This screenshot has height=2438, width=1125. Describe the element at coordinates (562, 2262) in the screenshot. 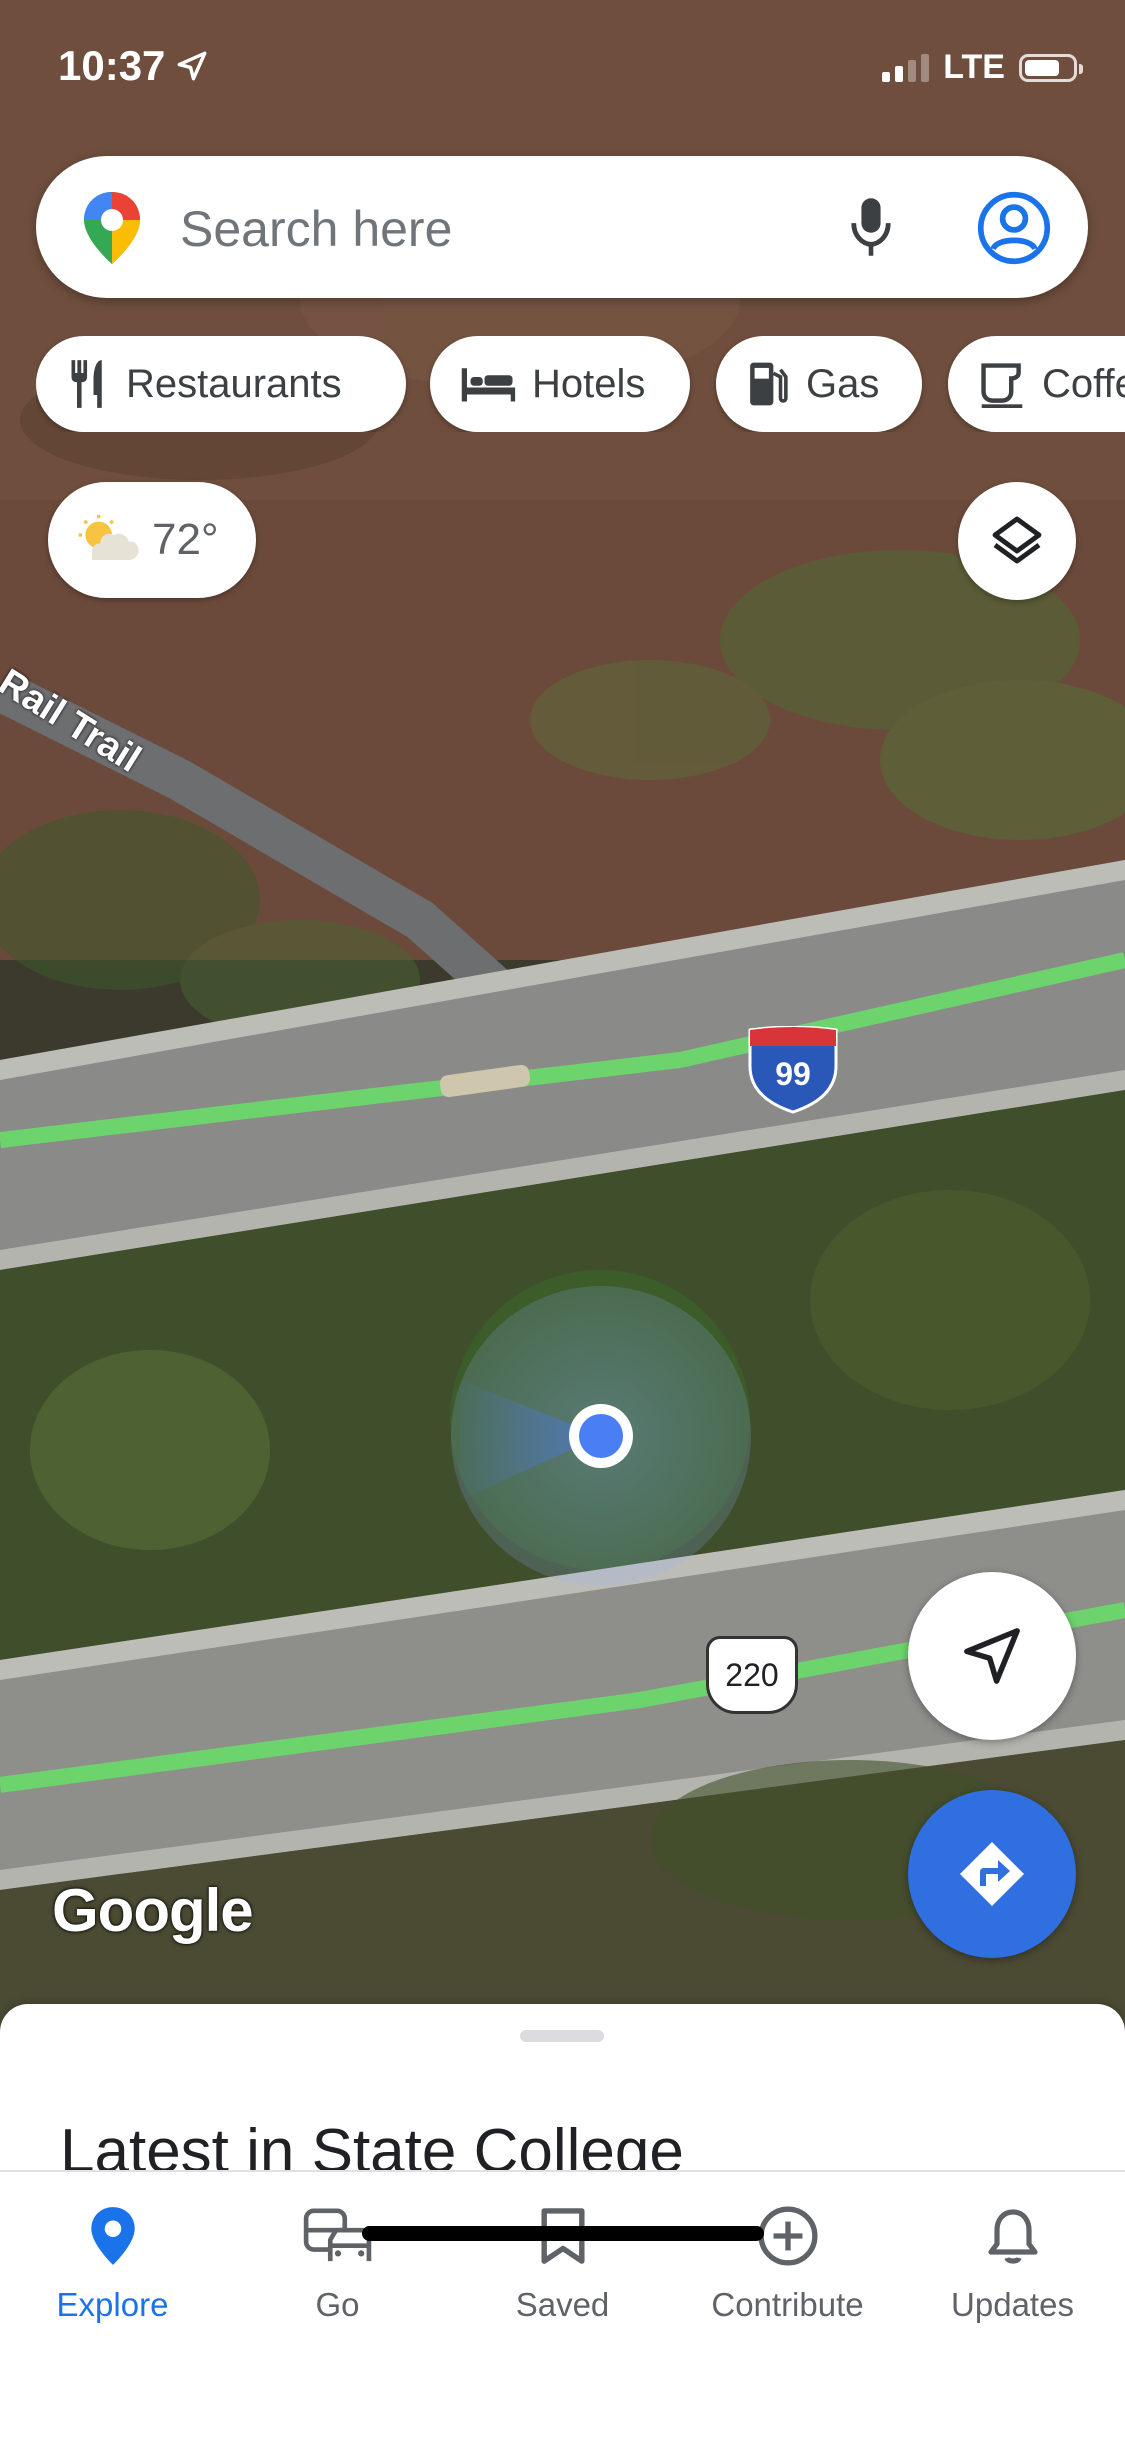

I see `nav-saved: Saved` at that location.